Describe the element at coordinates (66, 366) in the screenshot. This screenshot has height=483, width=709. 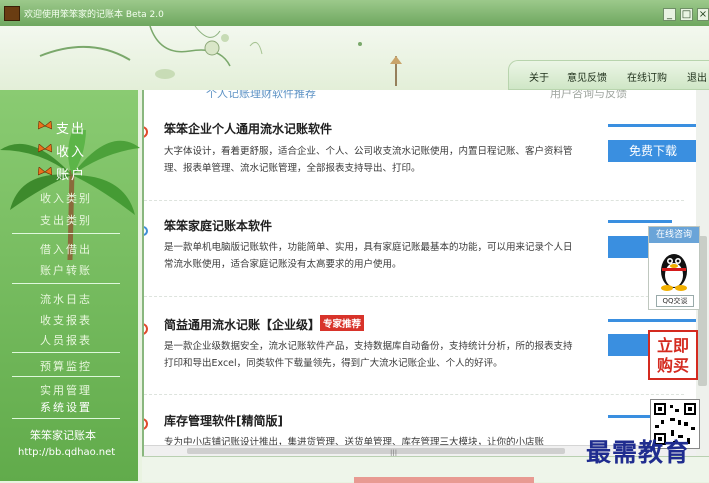
I see `nav-budget-monitor: 预算监控` at that location.